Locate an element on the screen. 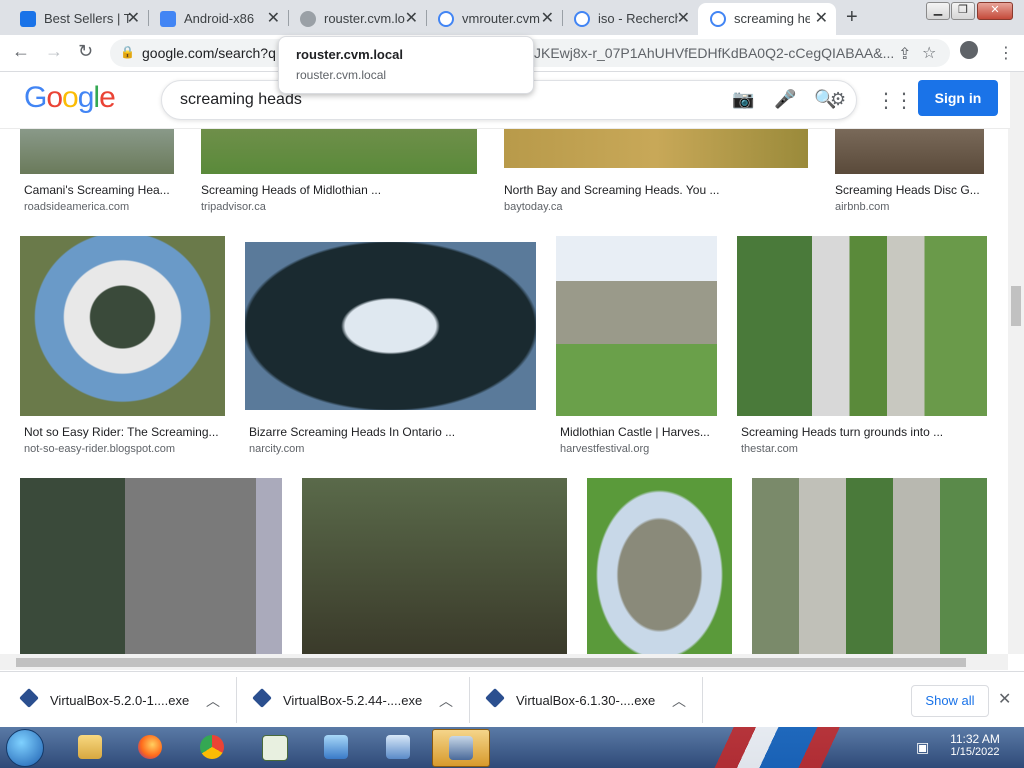 This screenshot has height=768, width=1024. taskbar-active-app is located at coordinates (461, 748).